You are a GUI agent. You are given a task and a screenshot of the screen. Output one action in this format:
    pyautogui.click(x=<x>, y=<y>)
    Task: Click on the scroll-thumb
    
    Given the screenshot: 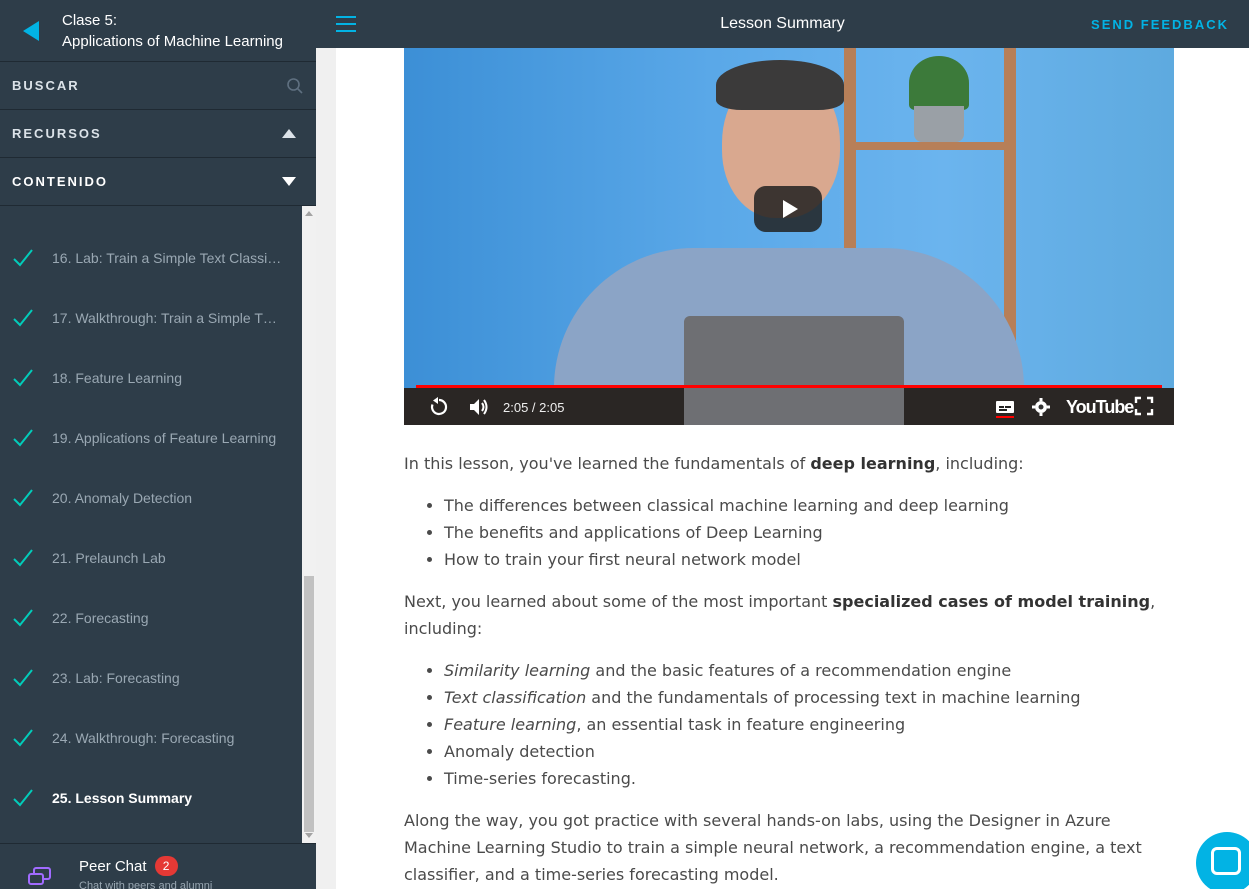 What is the action you would take?
    pyautogui.click(x=309, y=704)
    